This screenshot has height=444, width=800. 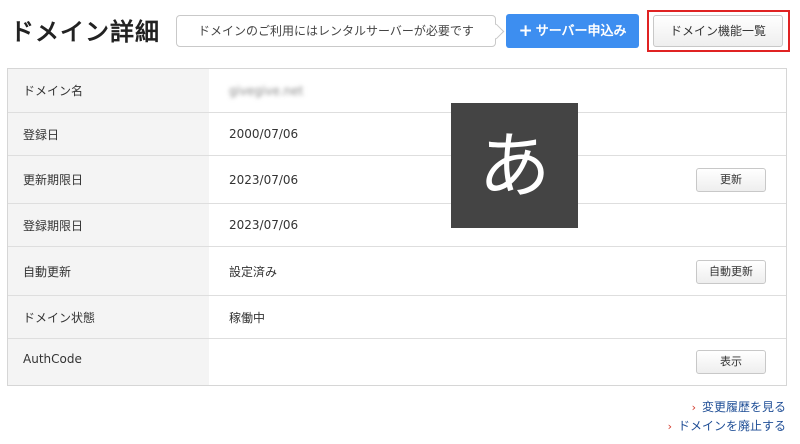 What do you see at coordinates (731, 180) in the screenshot?
I see `renew-button: 更新` at bounding box center [731, 180].